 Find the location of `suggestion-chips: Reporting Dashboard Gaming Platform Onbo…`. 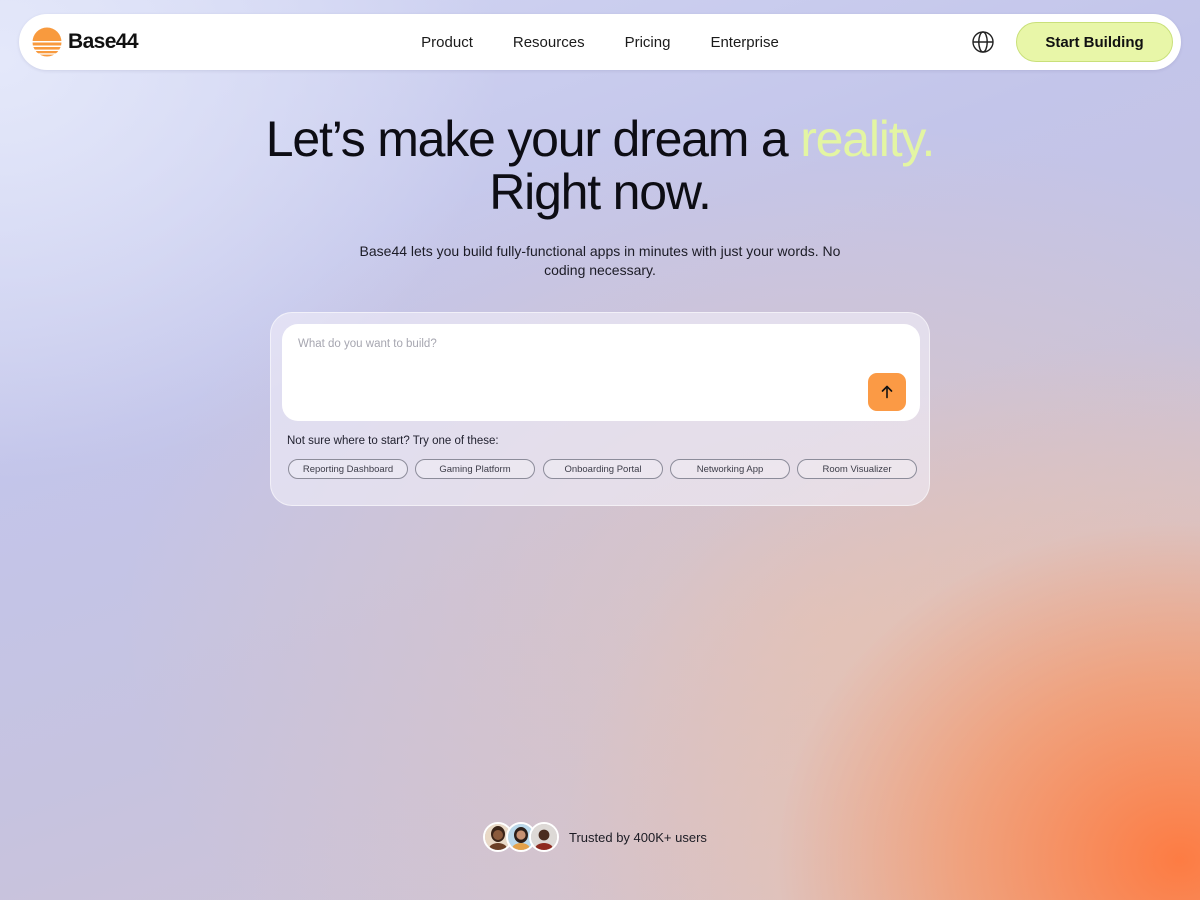

suggestion-chips: Reporting Dashboard Gaming Platform Onbo… is located at coordinates (602, 469).